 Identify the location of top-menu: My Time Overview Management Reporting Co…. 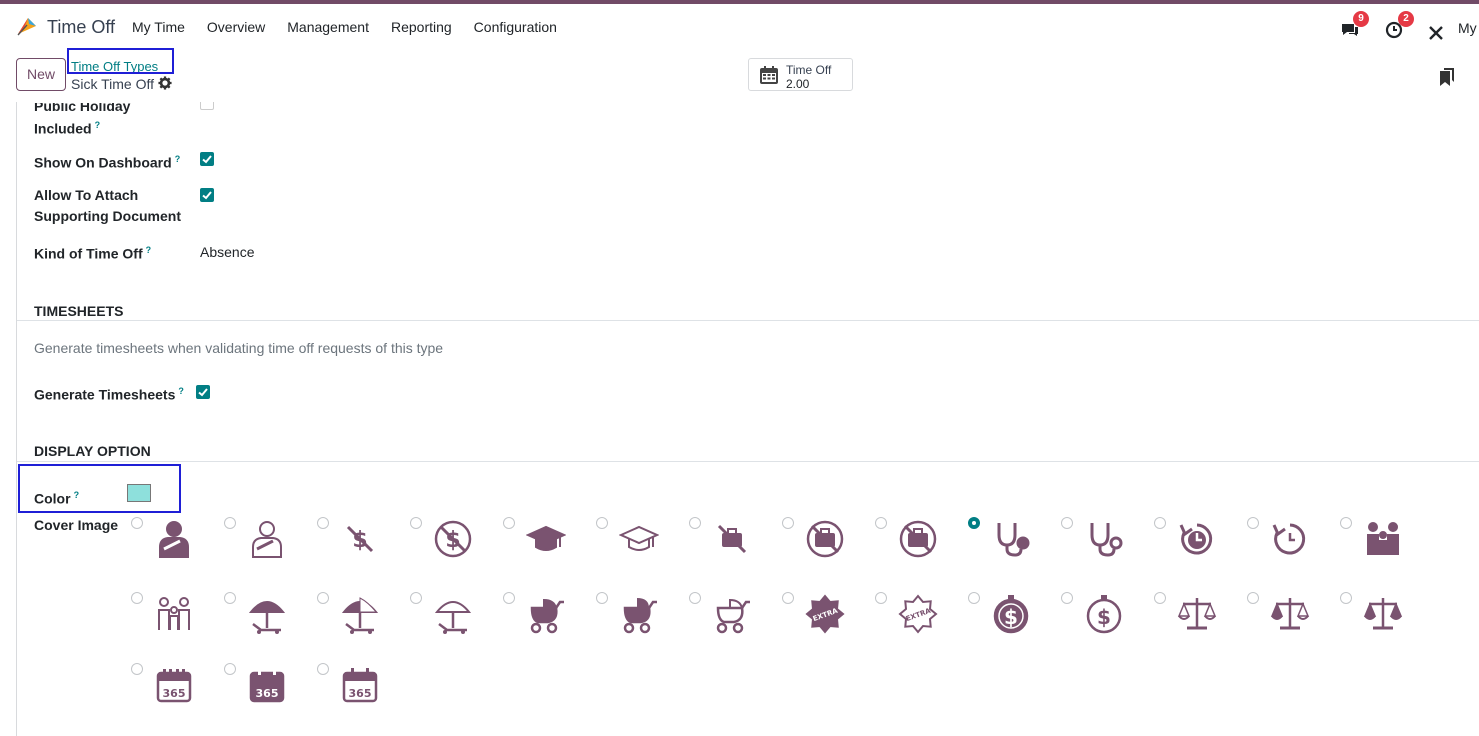
(355, 27).